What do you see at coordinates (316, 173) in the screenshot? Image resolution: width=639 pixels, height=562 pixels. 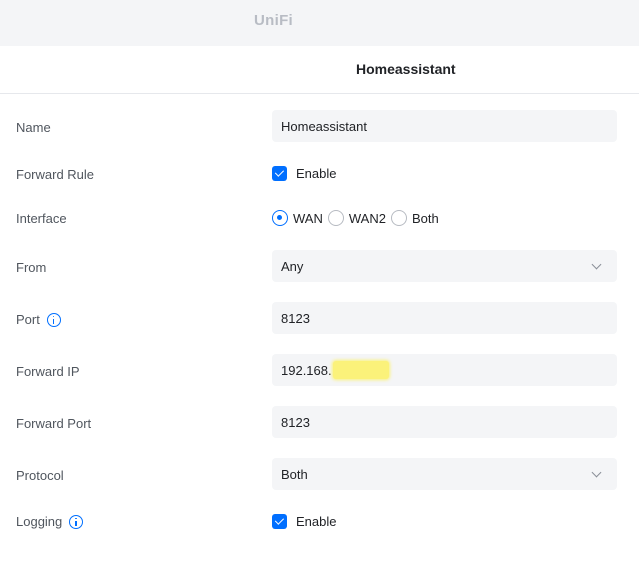 I see `forward-rule-checkbox-label: Enable` at bounding box center [316, 173].